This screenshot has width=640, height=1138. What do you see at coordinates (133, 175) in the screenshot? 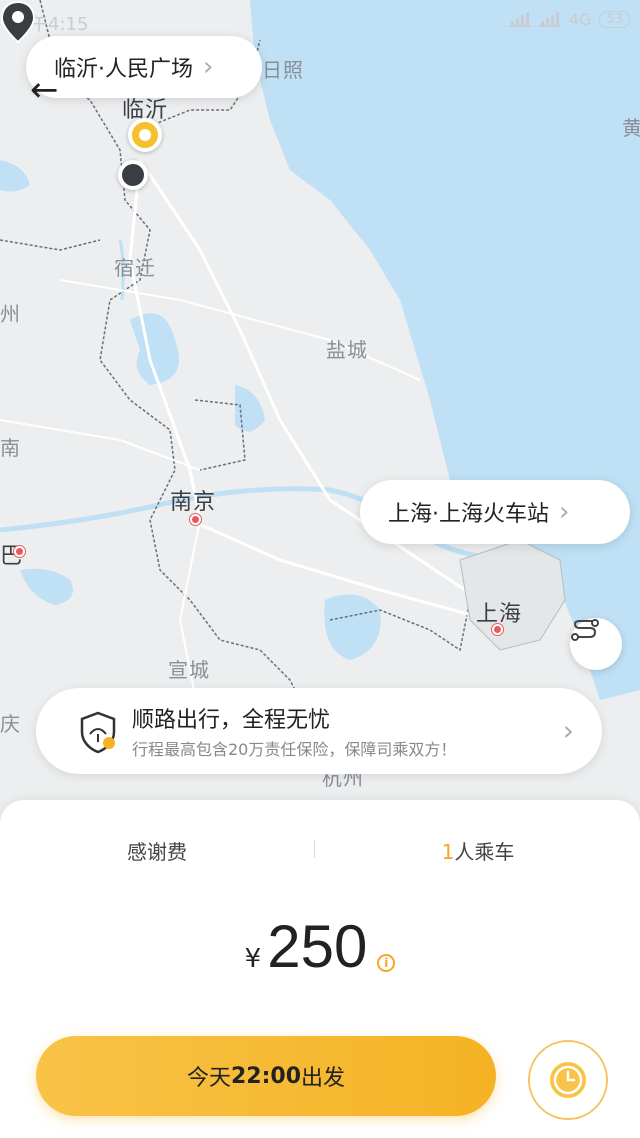
I see `current-location-pin` at bounding box center [133, 175].